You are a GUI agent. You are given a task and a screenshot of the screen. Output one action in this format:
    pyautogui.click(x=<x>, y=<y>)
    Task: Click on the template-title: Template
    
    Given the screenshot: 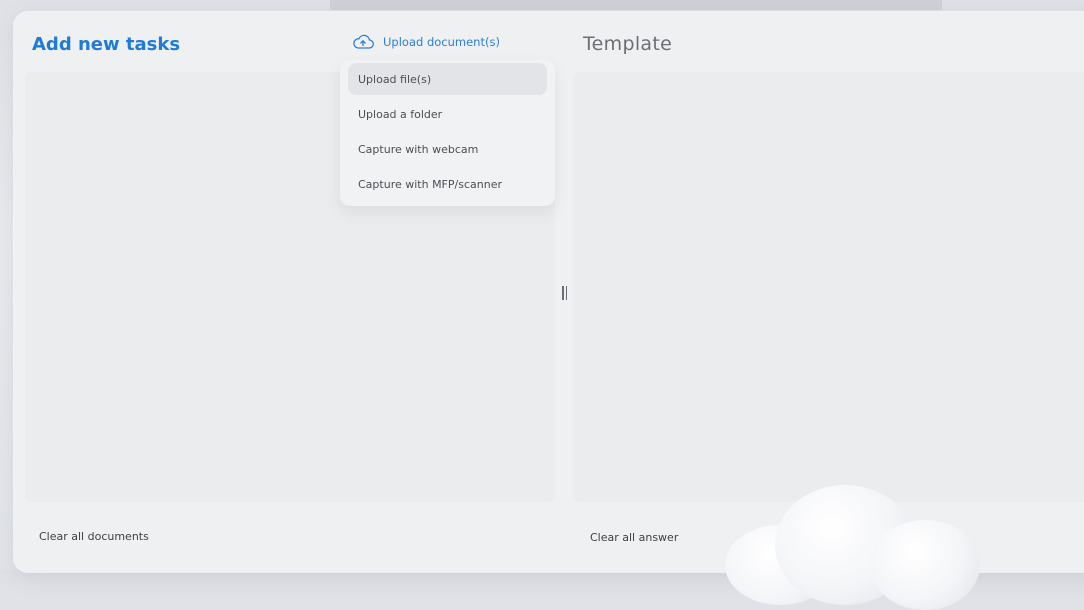 What is the action you would take?
    pyautogui.click(x=628, y=44)
    